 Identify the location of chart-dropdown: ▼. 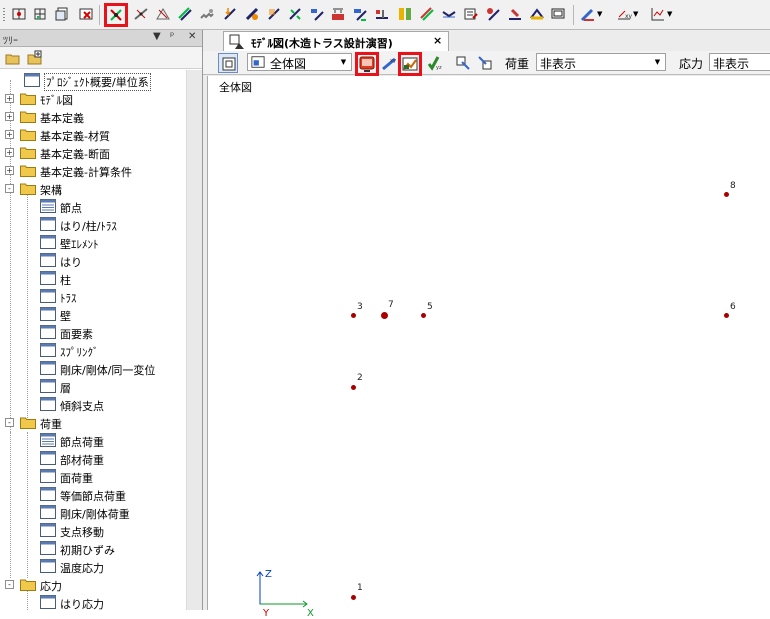
(663, 14).